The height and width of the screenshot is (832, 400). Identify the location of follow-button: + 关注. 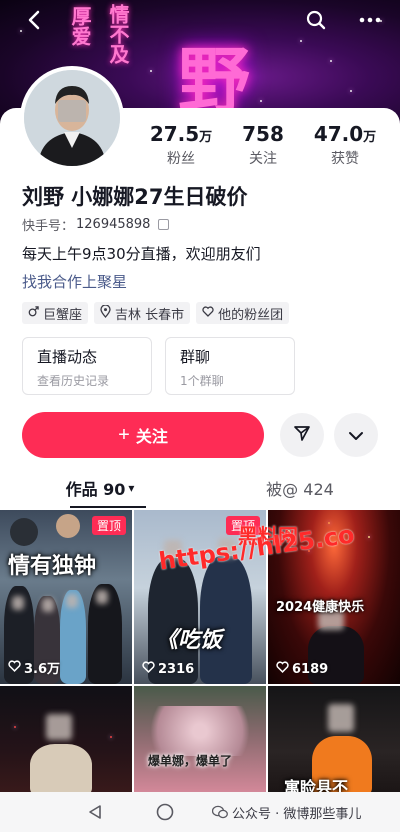
(143, 435).